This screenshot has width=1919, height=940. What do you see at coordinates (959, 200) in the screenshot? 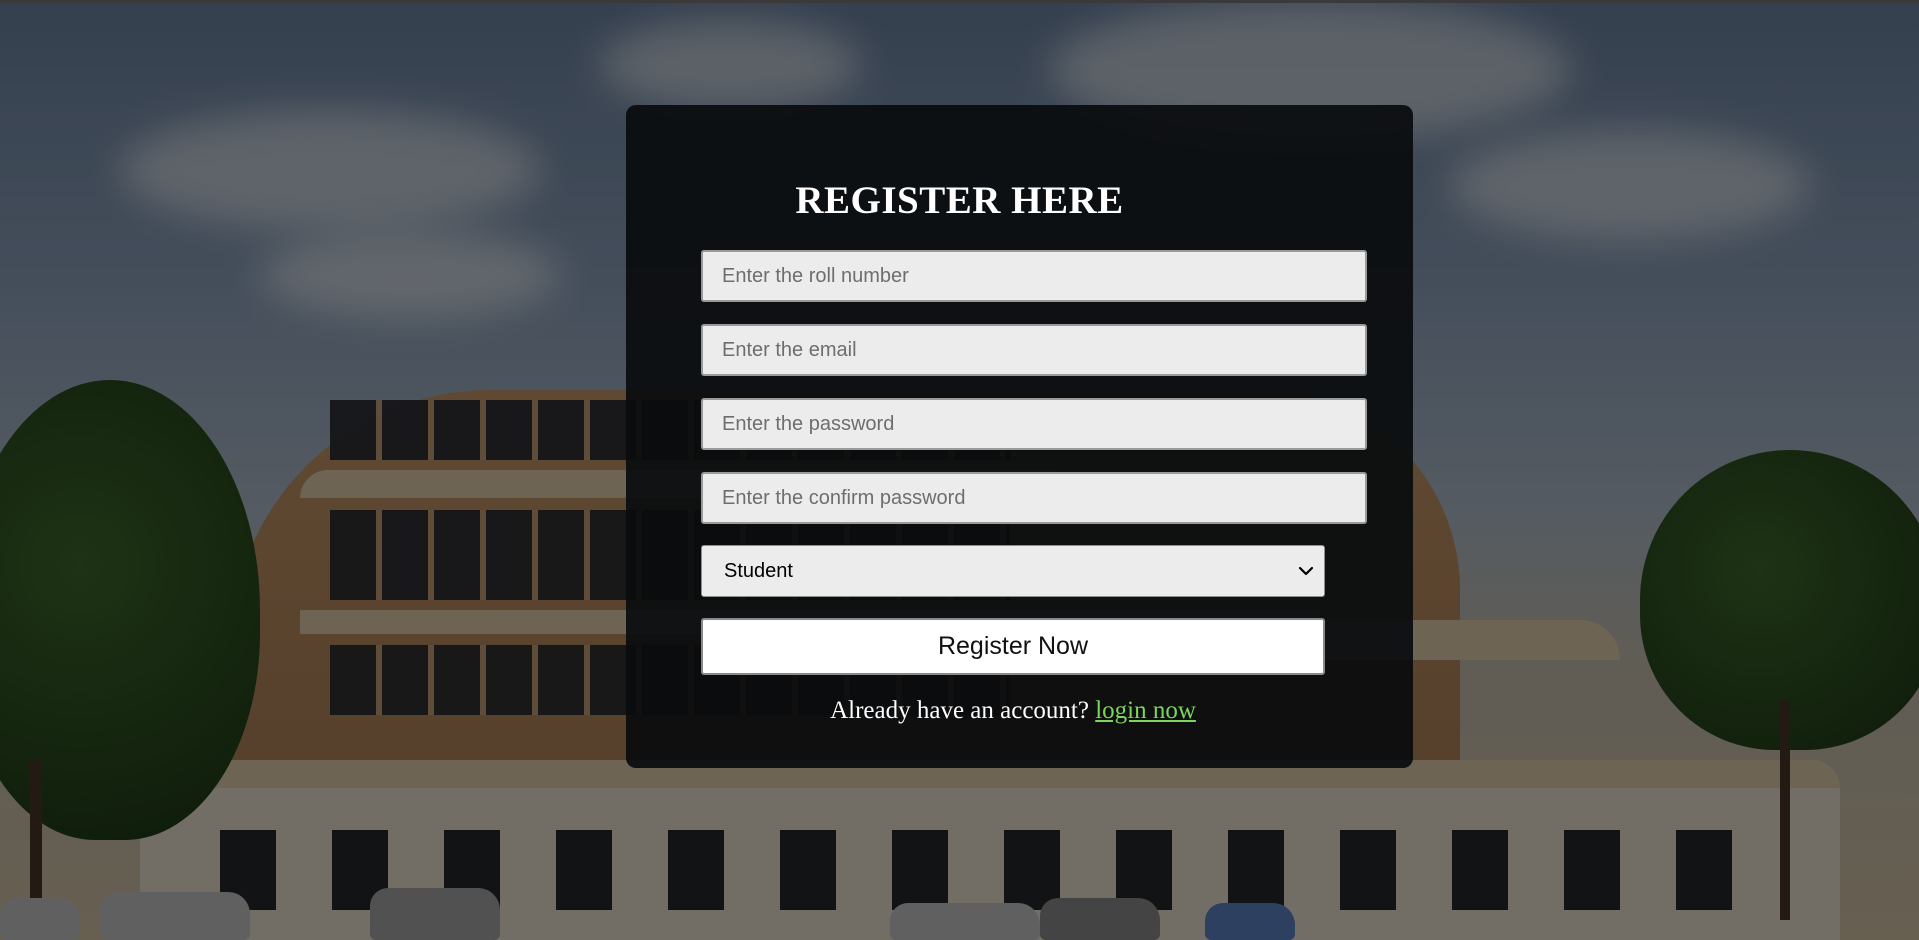
I see `page-title: REGISTER HERE` at bounding box center [959, 200].